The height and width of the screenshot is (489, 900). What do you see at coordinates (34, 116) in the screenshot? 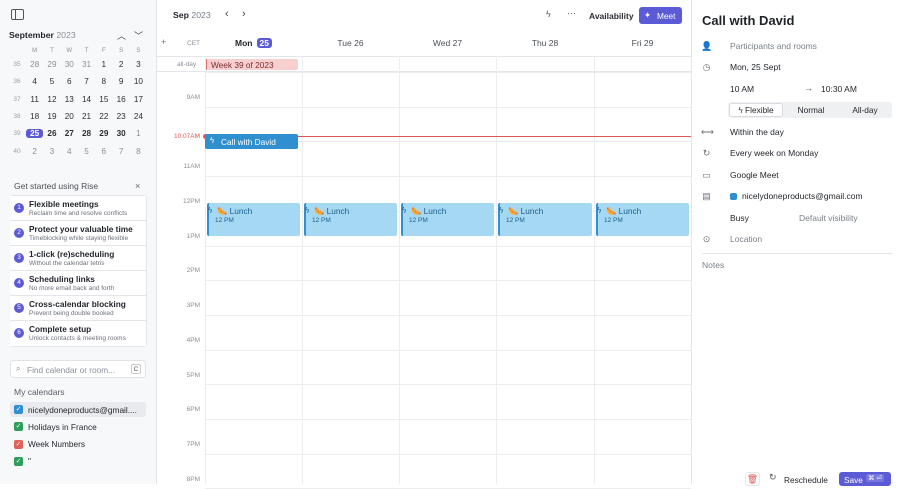
I see `mini-calendar-day: 18` at bounding box center [34, 116].